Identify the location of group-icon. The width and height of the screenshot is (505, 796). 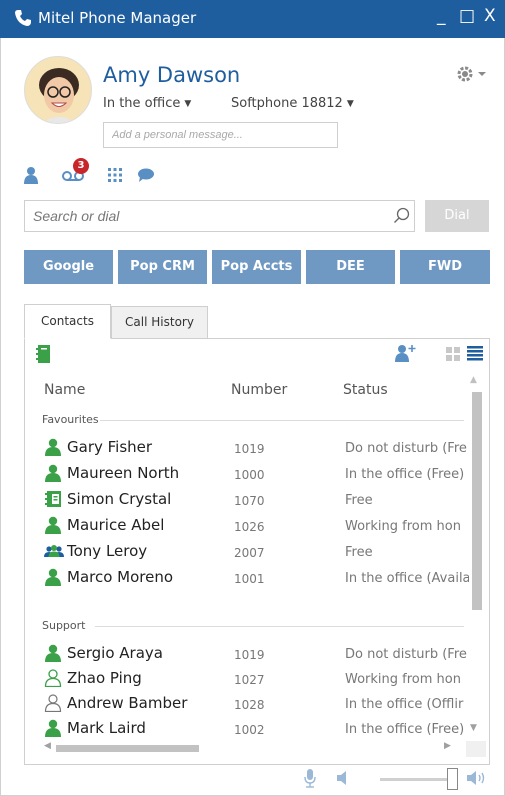
(54, 551).